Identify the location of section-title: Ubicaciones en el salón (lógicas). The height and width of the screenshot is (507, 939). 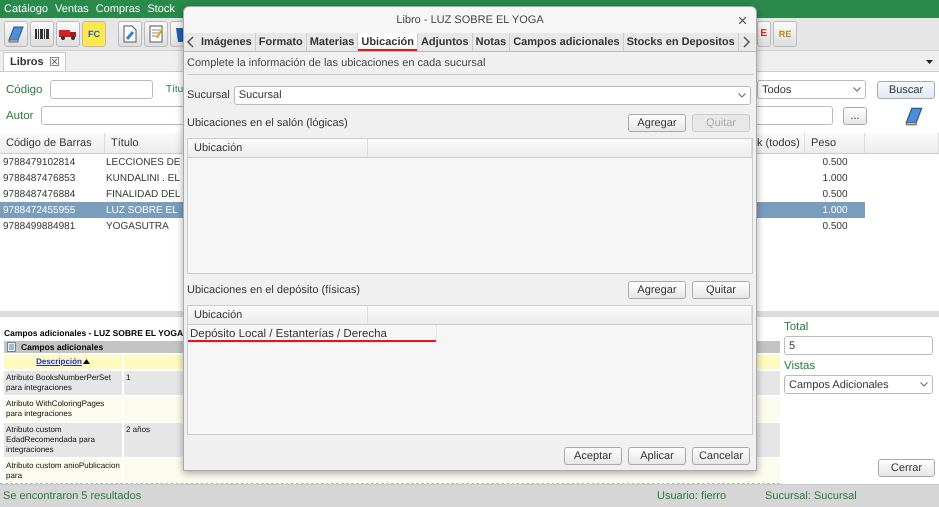
(267, 123).